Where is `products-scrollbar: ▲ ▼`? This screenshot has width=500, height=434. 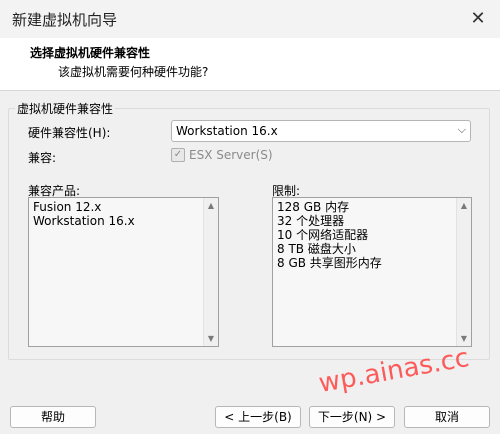
products-scrollbar: ▲ ▼ is located at coordinates (210, 272).